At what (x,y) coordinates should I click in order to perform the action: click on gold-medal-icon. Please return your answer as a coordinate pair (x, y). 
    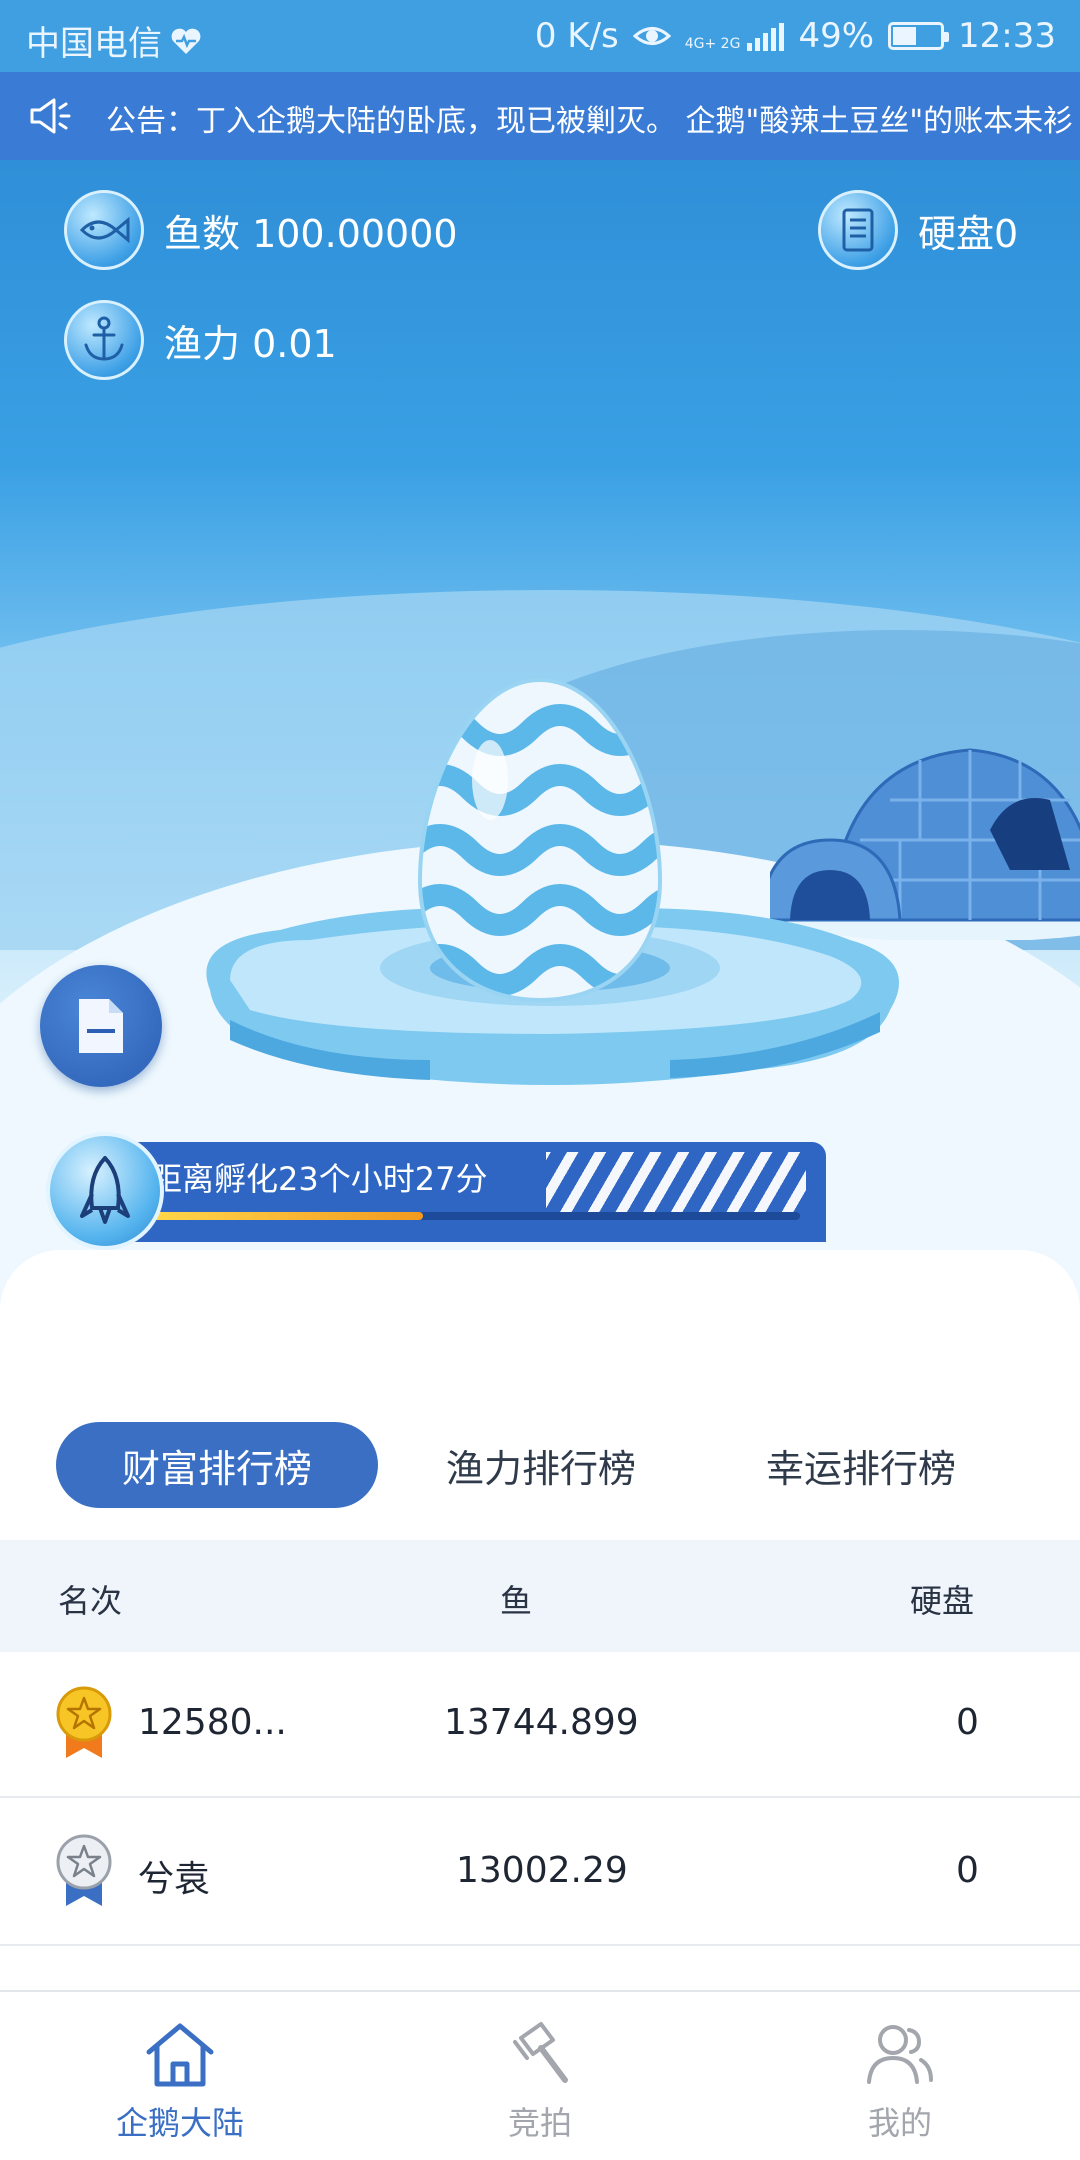
    Looking at the image, I should click on (84, 1722).